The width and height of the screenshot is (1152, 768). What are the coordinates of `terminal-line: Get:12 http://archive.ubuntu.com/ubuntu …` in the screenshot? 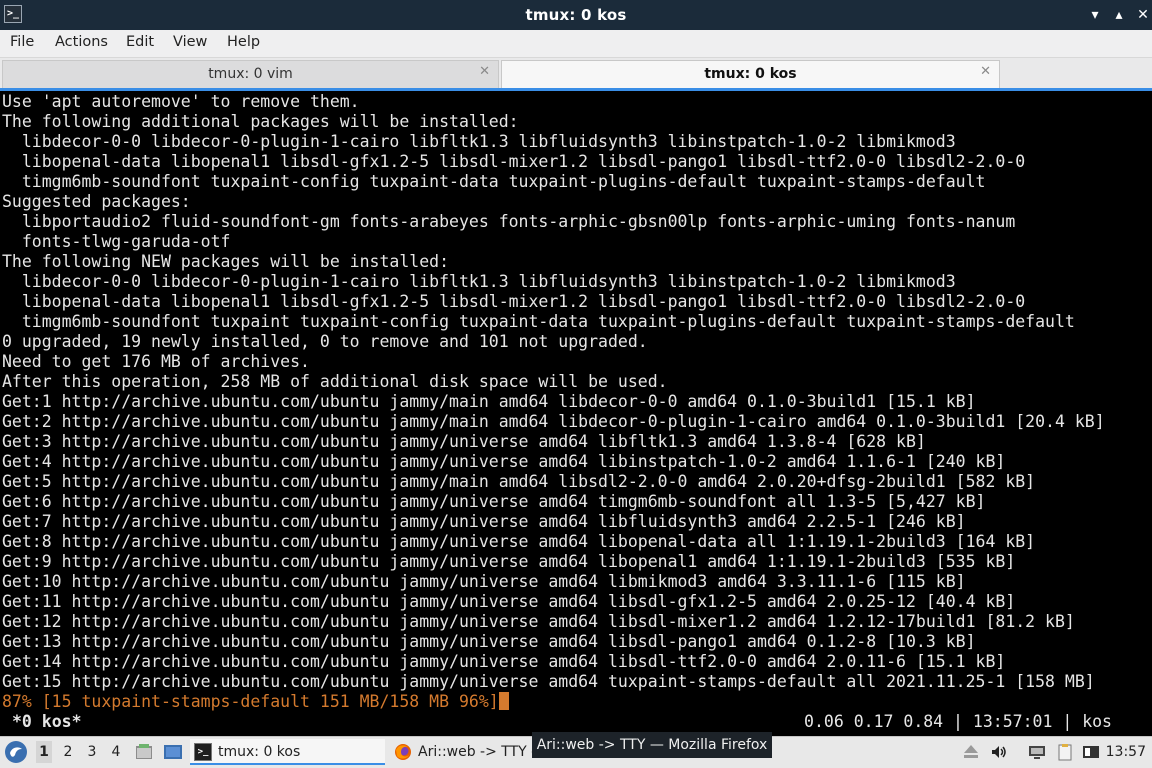 It's located at (538, 621).